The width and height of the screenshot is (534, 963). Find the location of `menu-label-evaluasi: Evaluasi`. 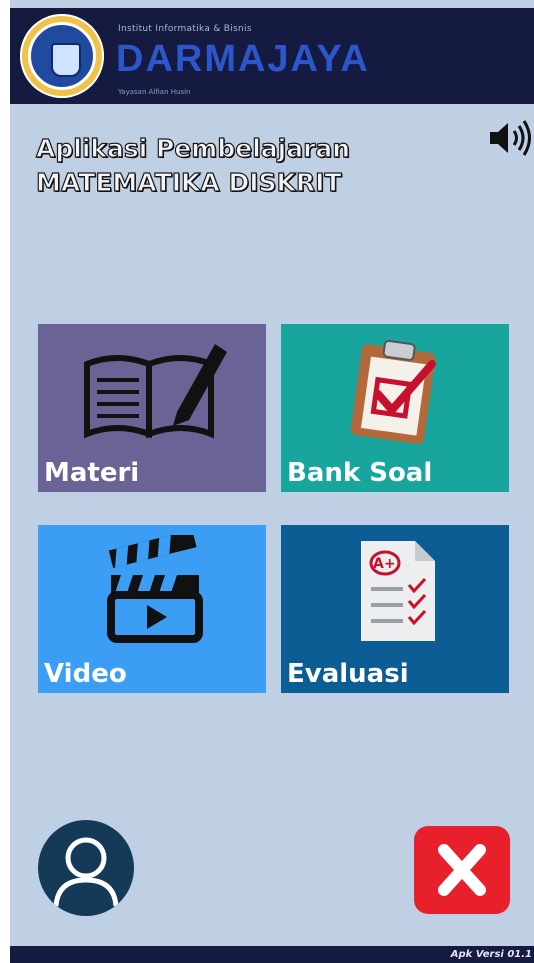

menu-label-evaluasi: Evaluasi is located at coordinates (348, 674).